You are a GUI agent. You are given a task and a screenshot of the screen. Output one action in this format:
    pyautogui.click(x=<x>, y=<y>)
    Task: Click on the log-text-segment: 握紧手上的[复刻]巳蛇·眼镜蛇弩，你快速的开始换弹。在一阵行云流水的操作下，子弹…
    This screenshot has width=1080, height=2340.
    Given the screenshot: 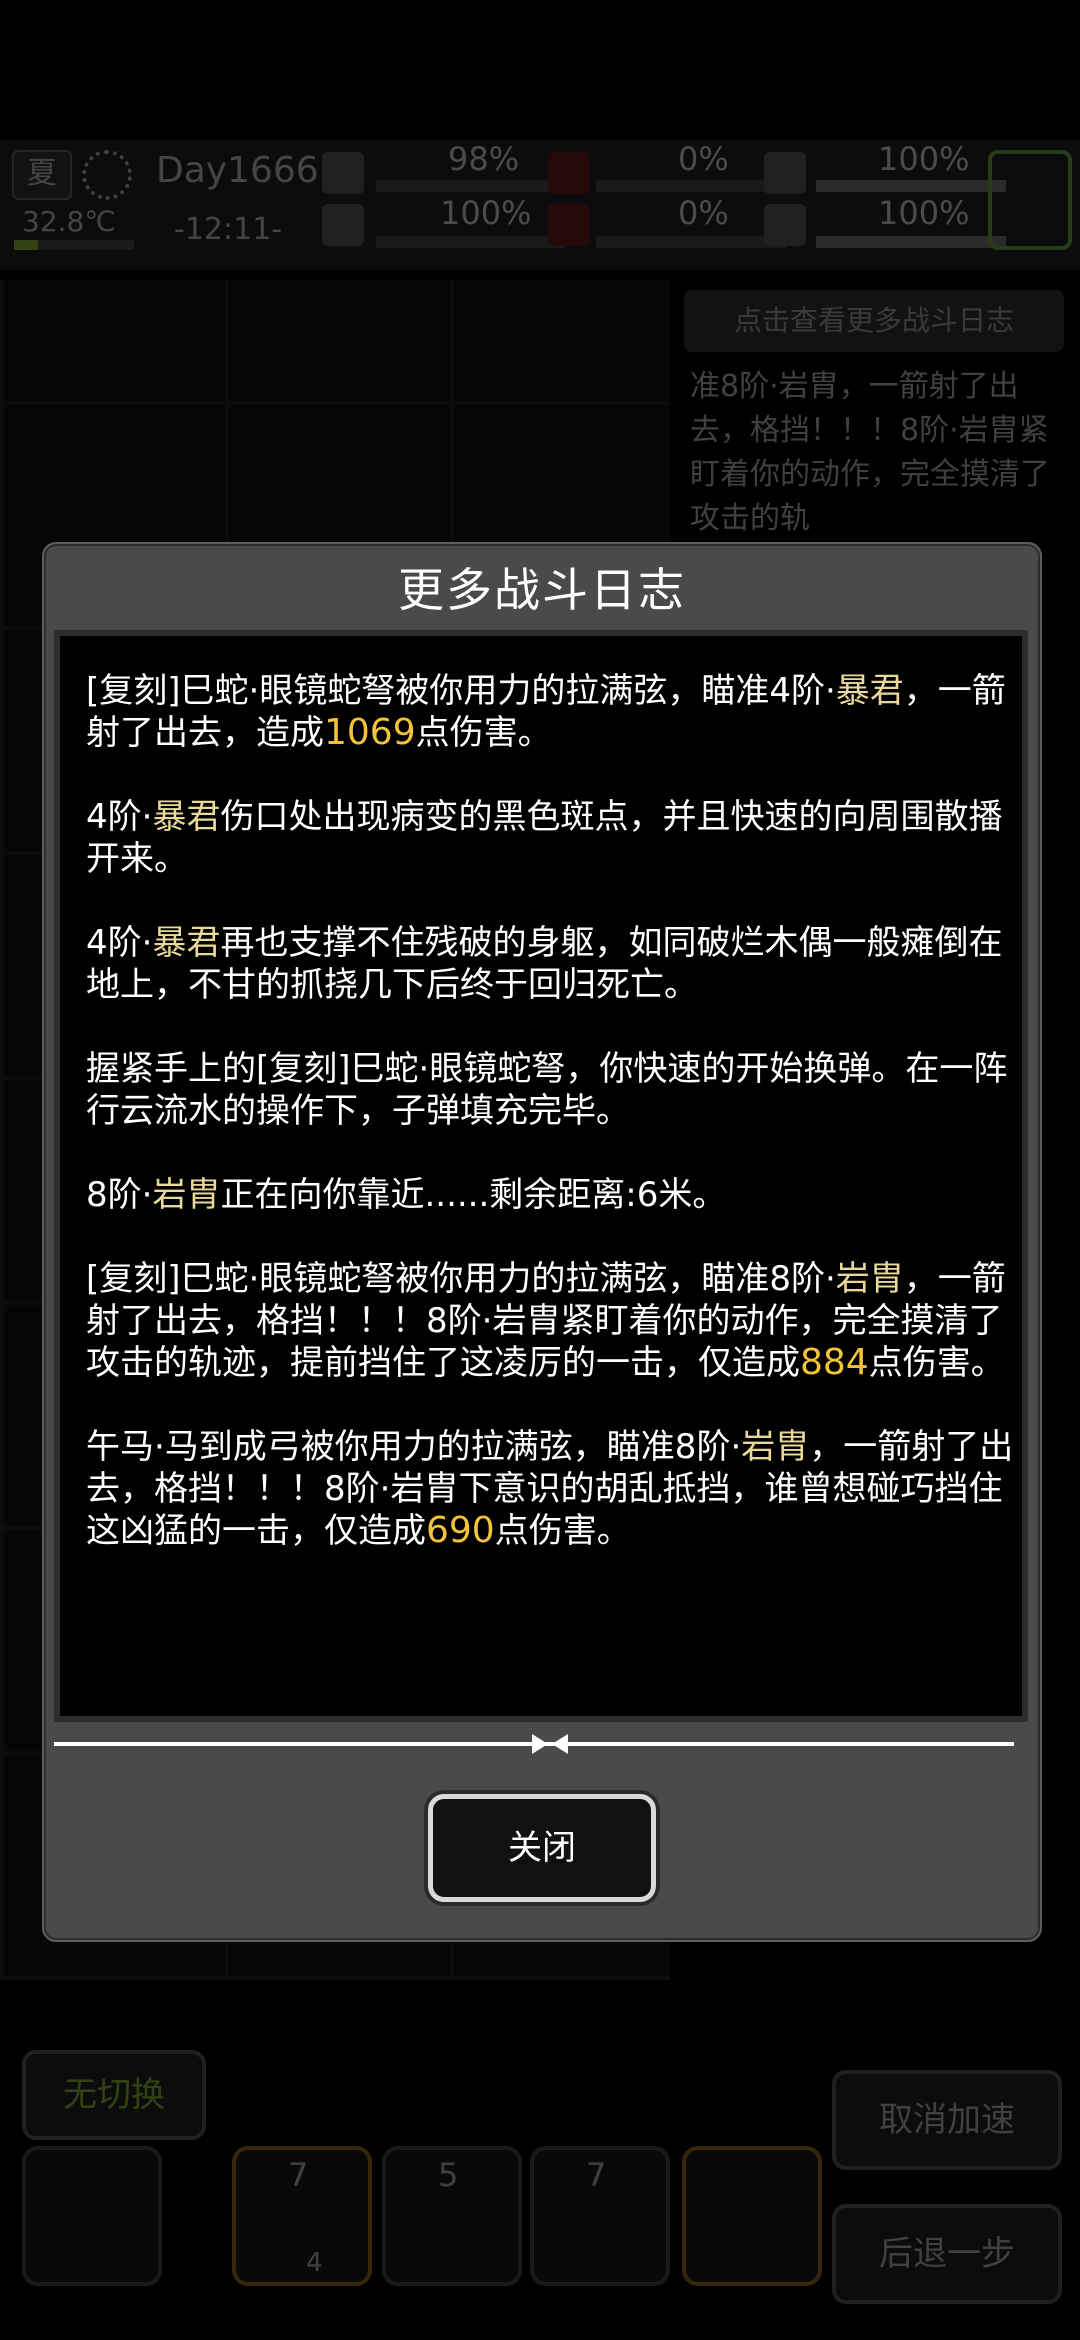 What is the action you would take?
    pyautogui.click(x=547, y=1090)
    